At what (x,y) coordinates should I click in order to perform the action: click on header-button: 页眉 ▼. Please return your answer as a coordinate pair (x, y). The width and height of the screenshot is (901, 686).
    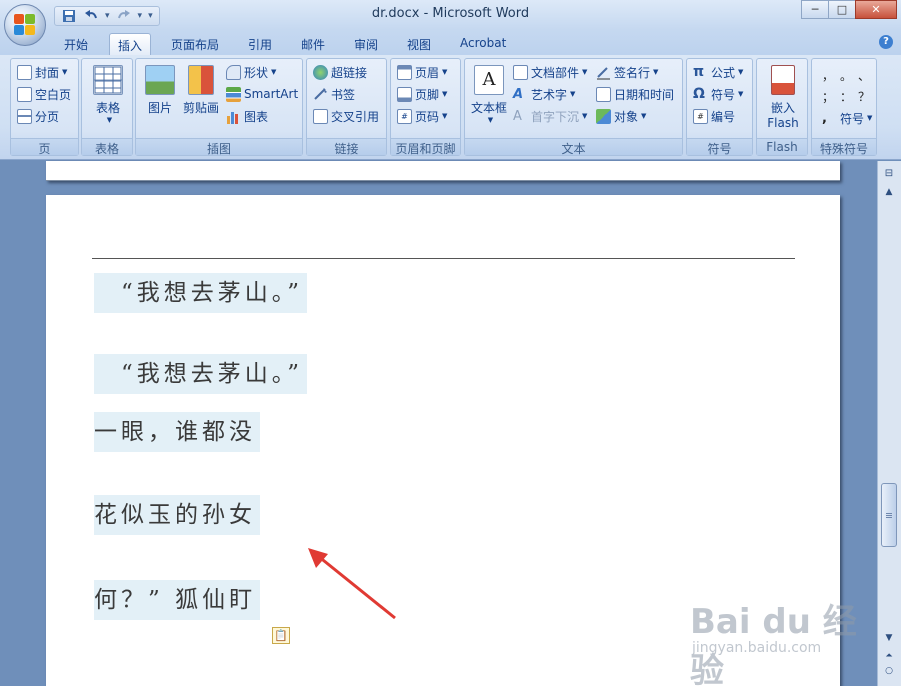
    Looking at the image, I should click on (422, 72).